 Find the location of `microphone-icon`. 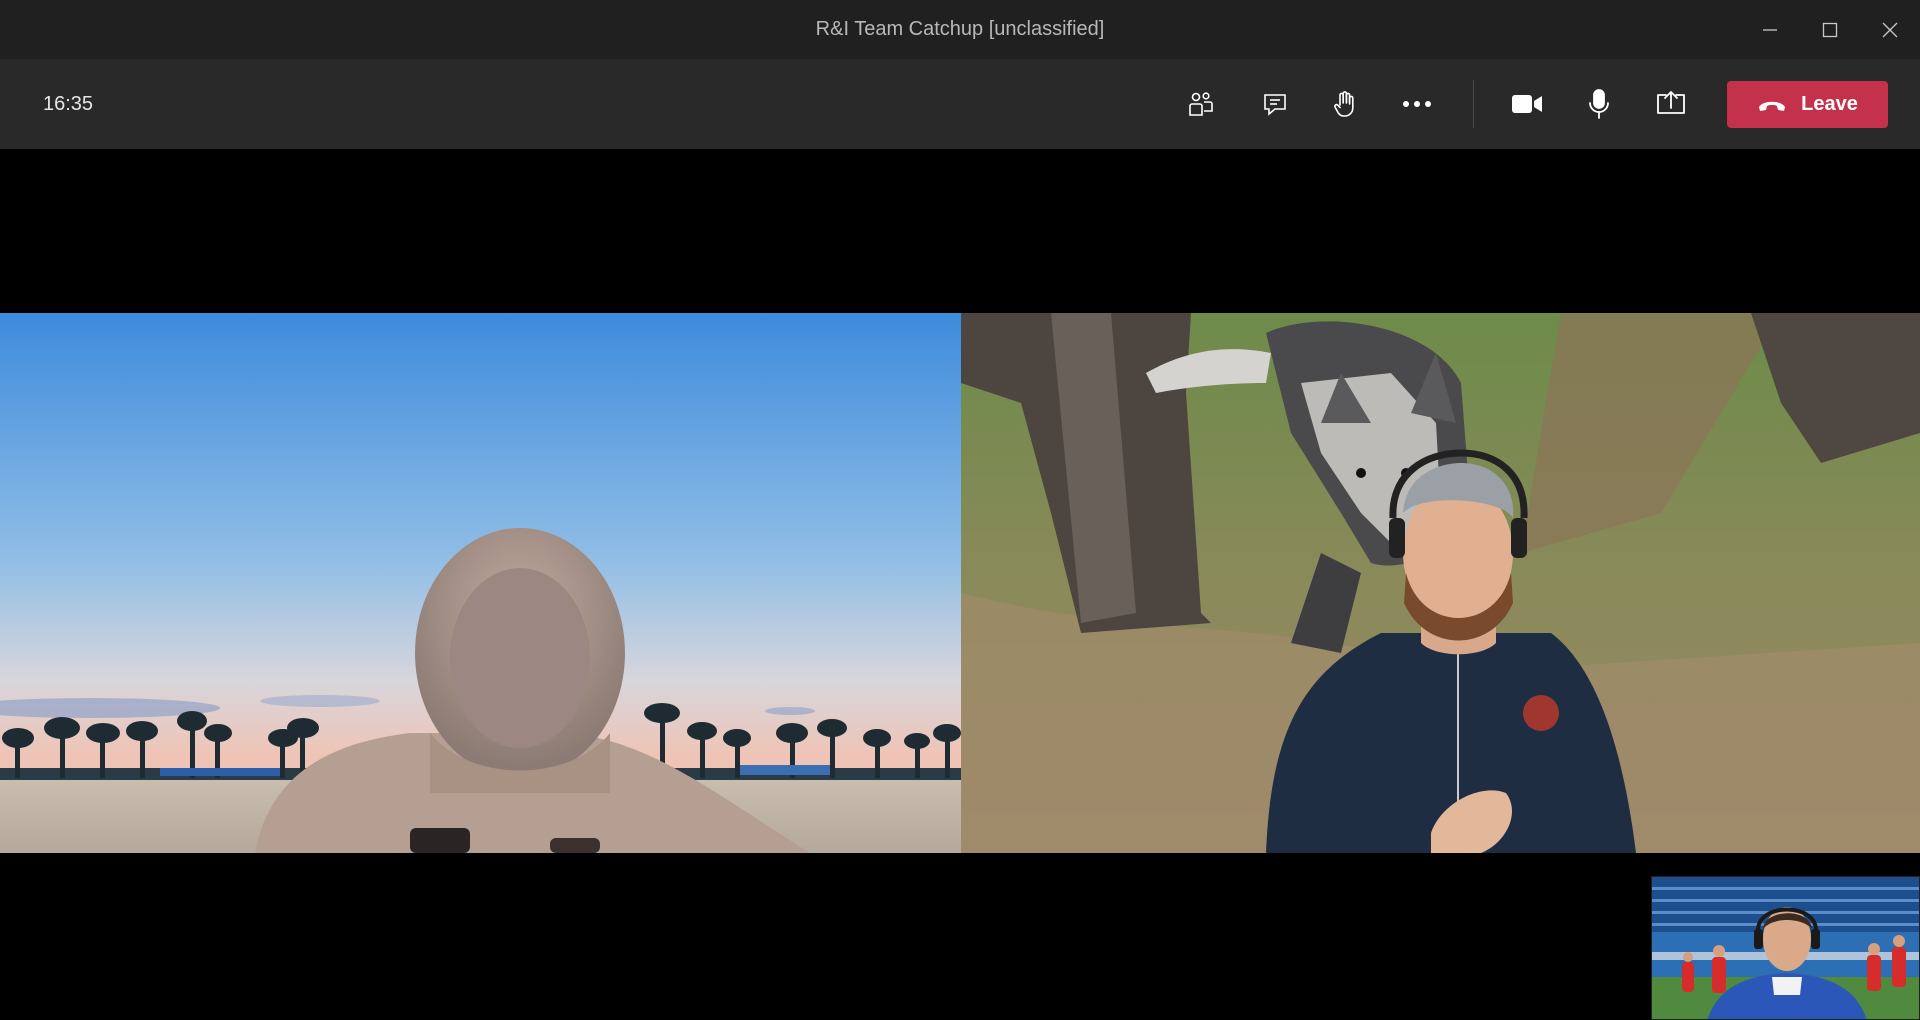

microphone-icon is located at coordinates (1599, 104).